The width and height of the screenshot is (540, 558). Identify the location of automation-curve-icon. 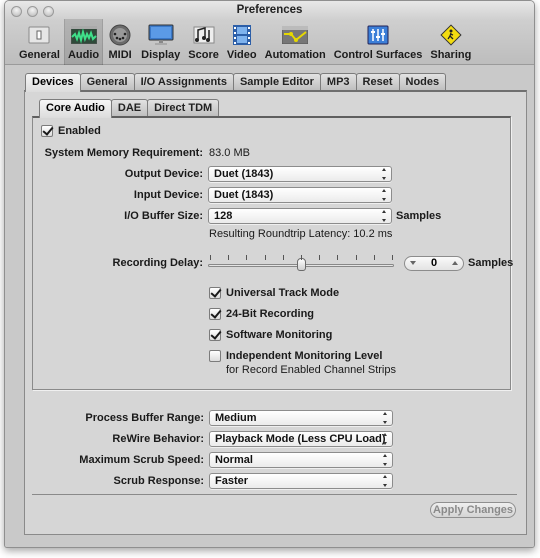
(295, 35).